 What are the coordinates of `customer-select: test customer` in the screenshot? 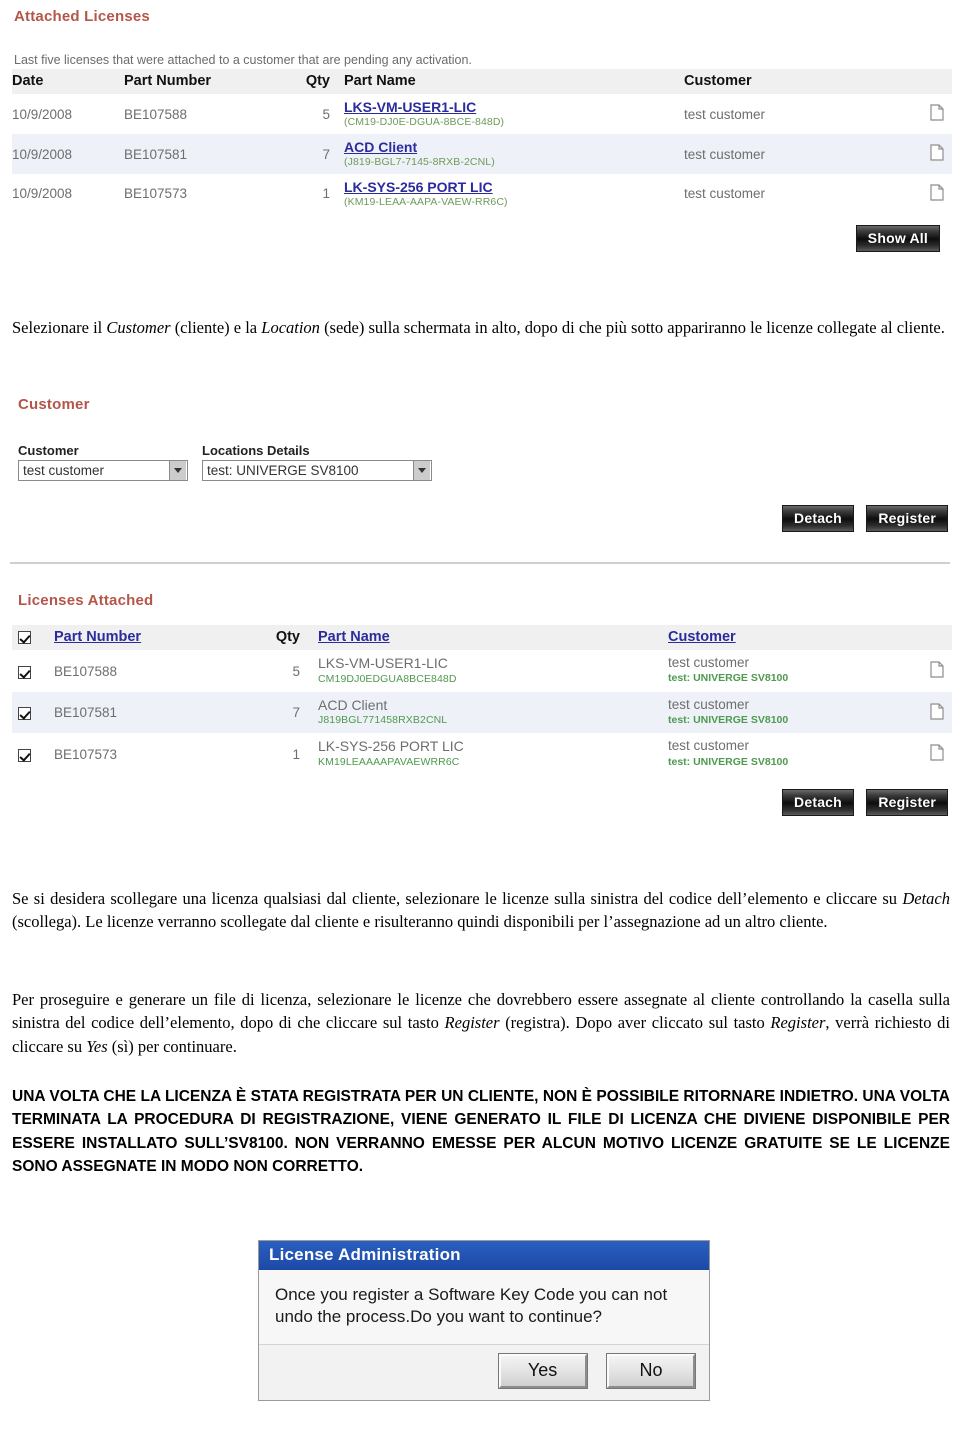 It's located at (103, 470).